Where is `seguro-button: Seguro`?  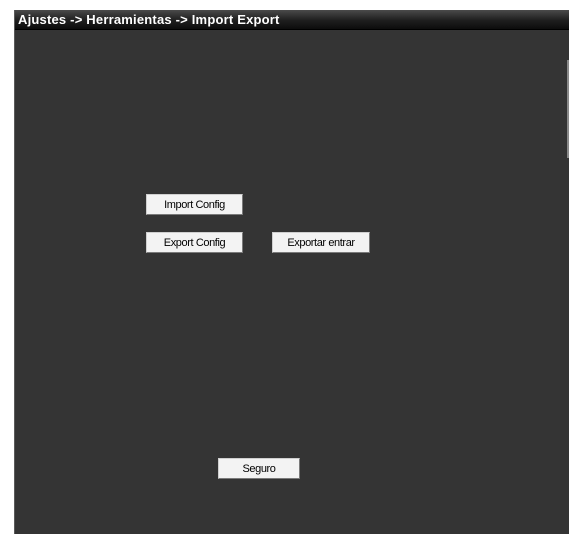
seguro-button: Seguro is located at coordinates (259, 468).